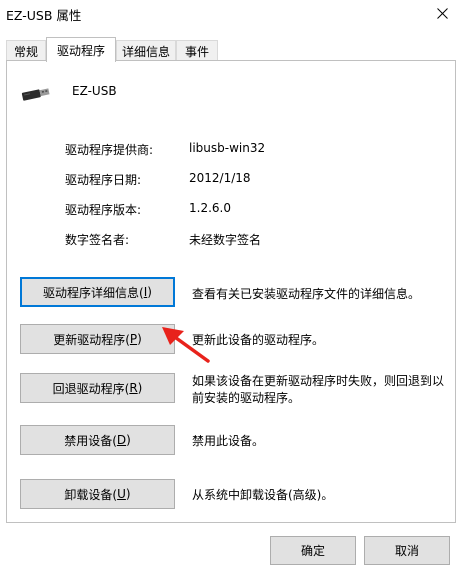  Describe the element at coordinates (318, 389) in the screenshot. I see `roll-back-driver-description: 如果该设备在更新驱动程序时失败，则回退到以前安装的驱动程序。` at that location.